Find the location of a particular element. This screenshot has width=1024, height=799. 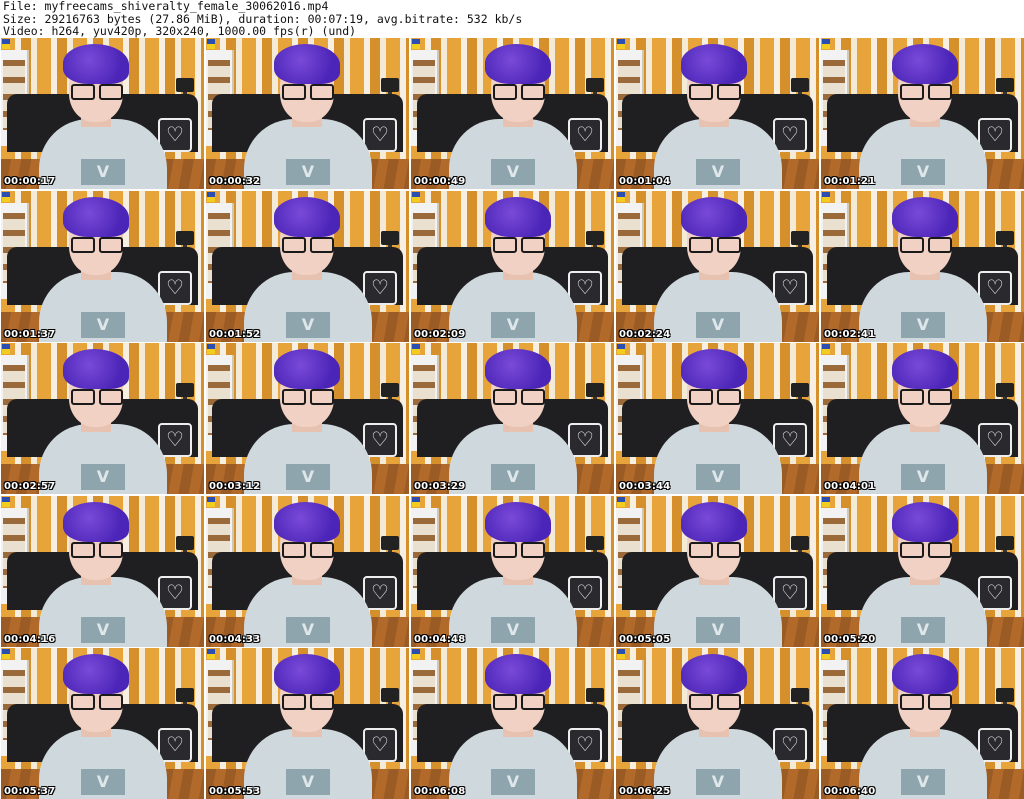

video-thumbnail: 00:04:01 is located at coordinates (922, 418).